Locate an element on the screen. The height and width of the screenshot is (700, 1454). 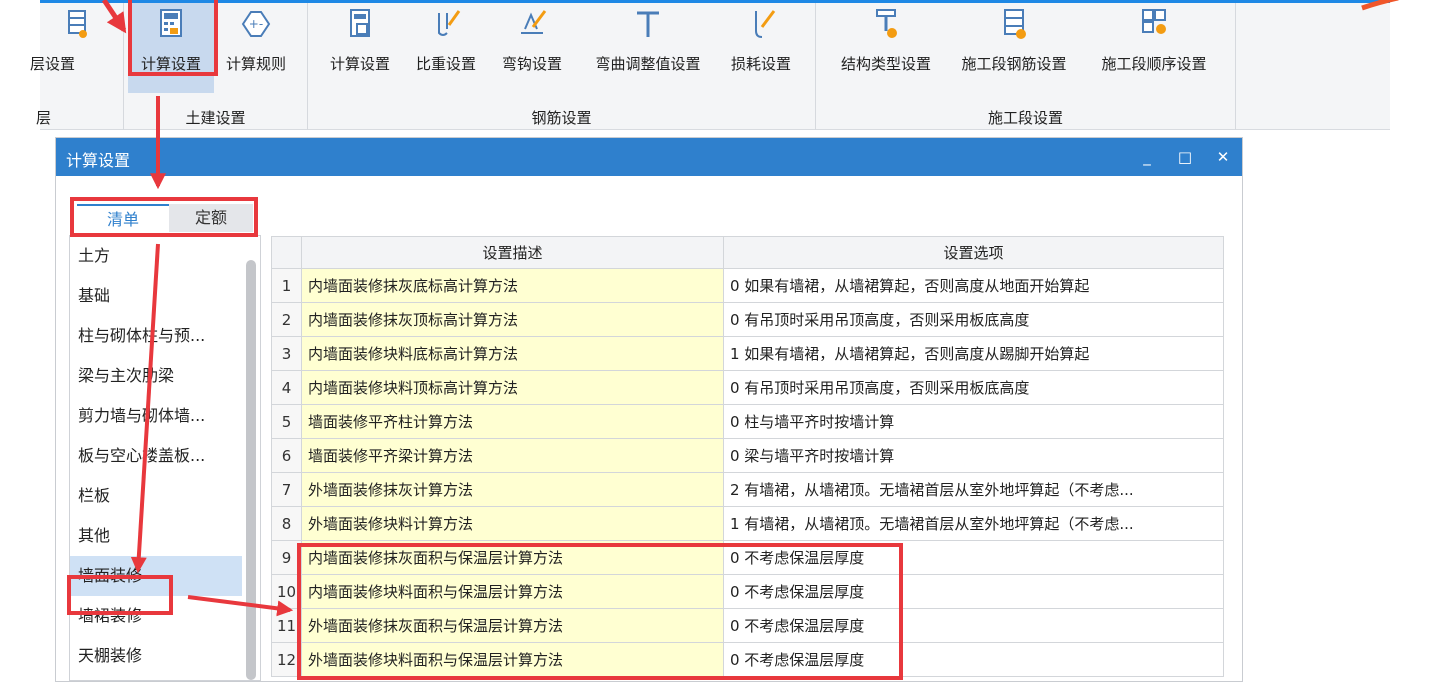
arrow-to-category is located at coordinates (145, 408).